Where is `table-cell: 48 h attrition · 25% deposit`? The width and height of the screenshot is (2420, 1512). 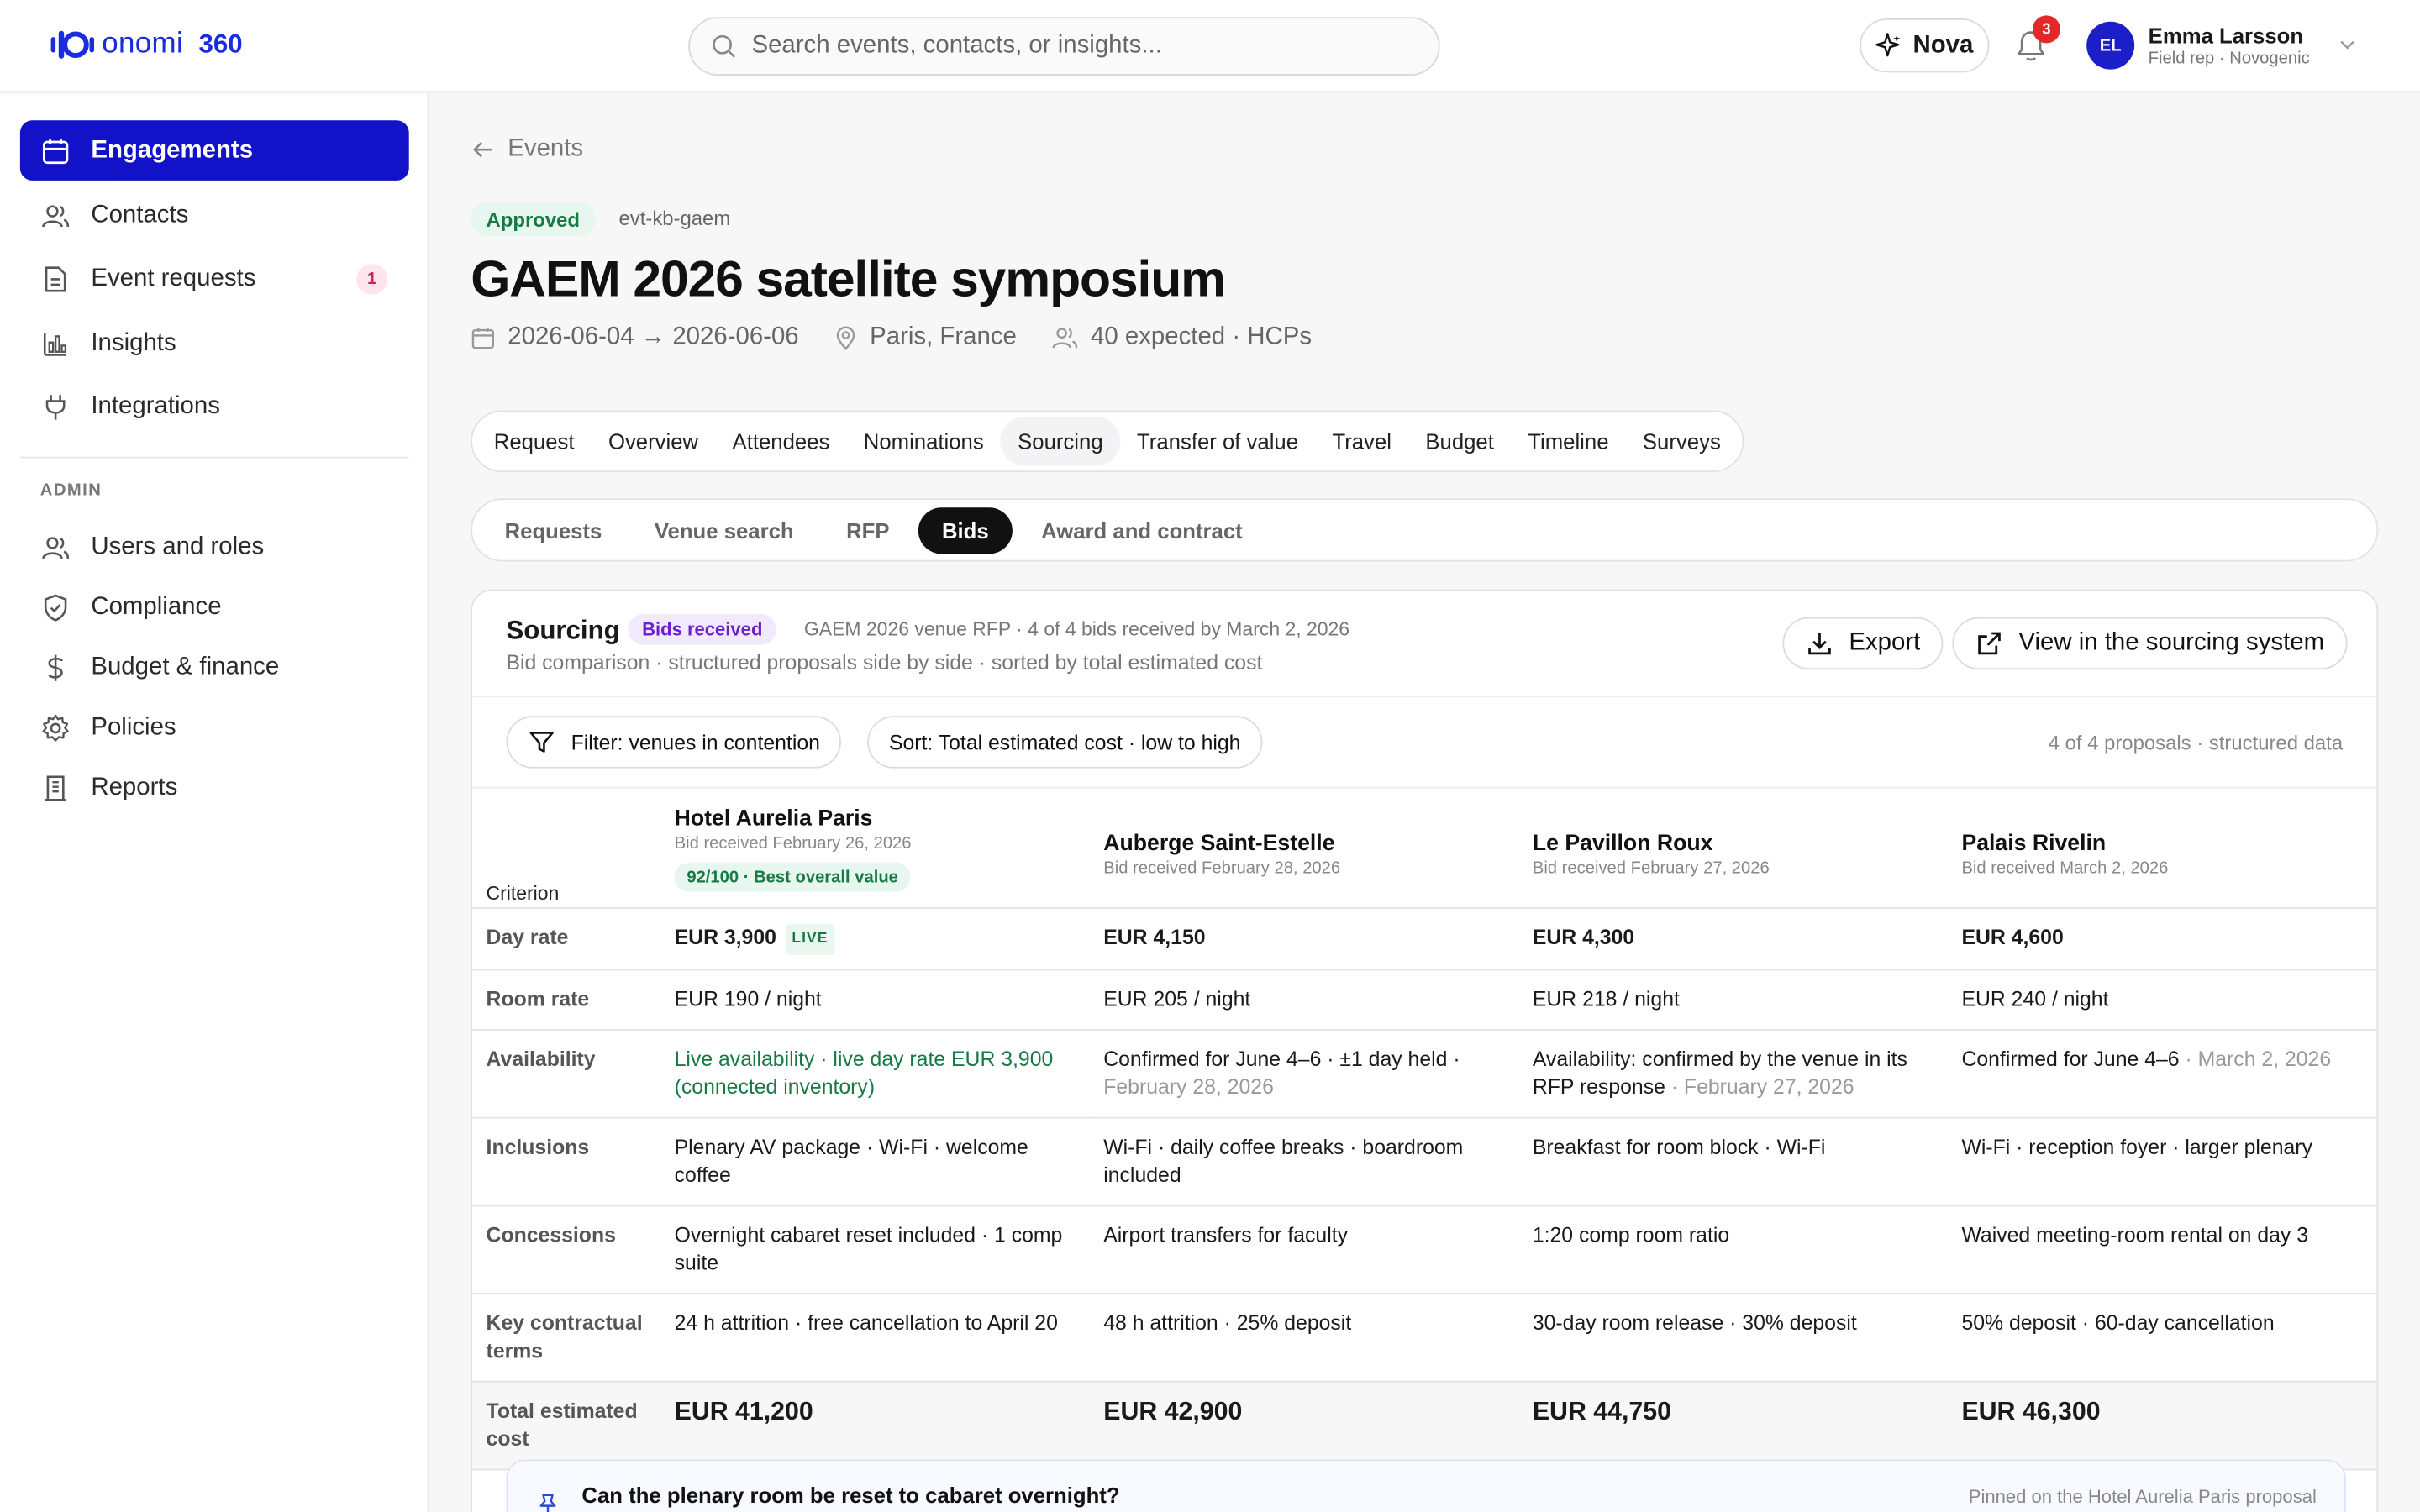 table-cell: 48 h attrition · 25% deposit is located at coordinates (1304, 1338).